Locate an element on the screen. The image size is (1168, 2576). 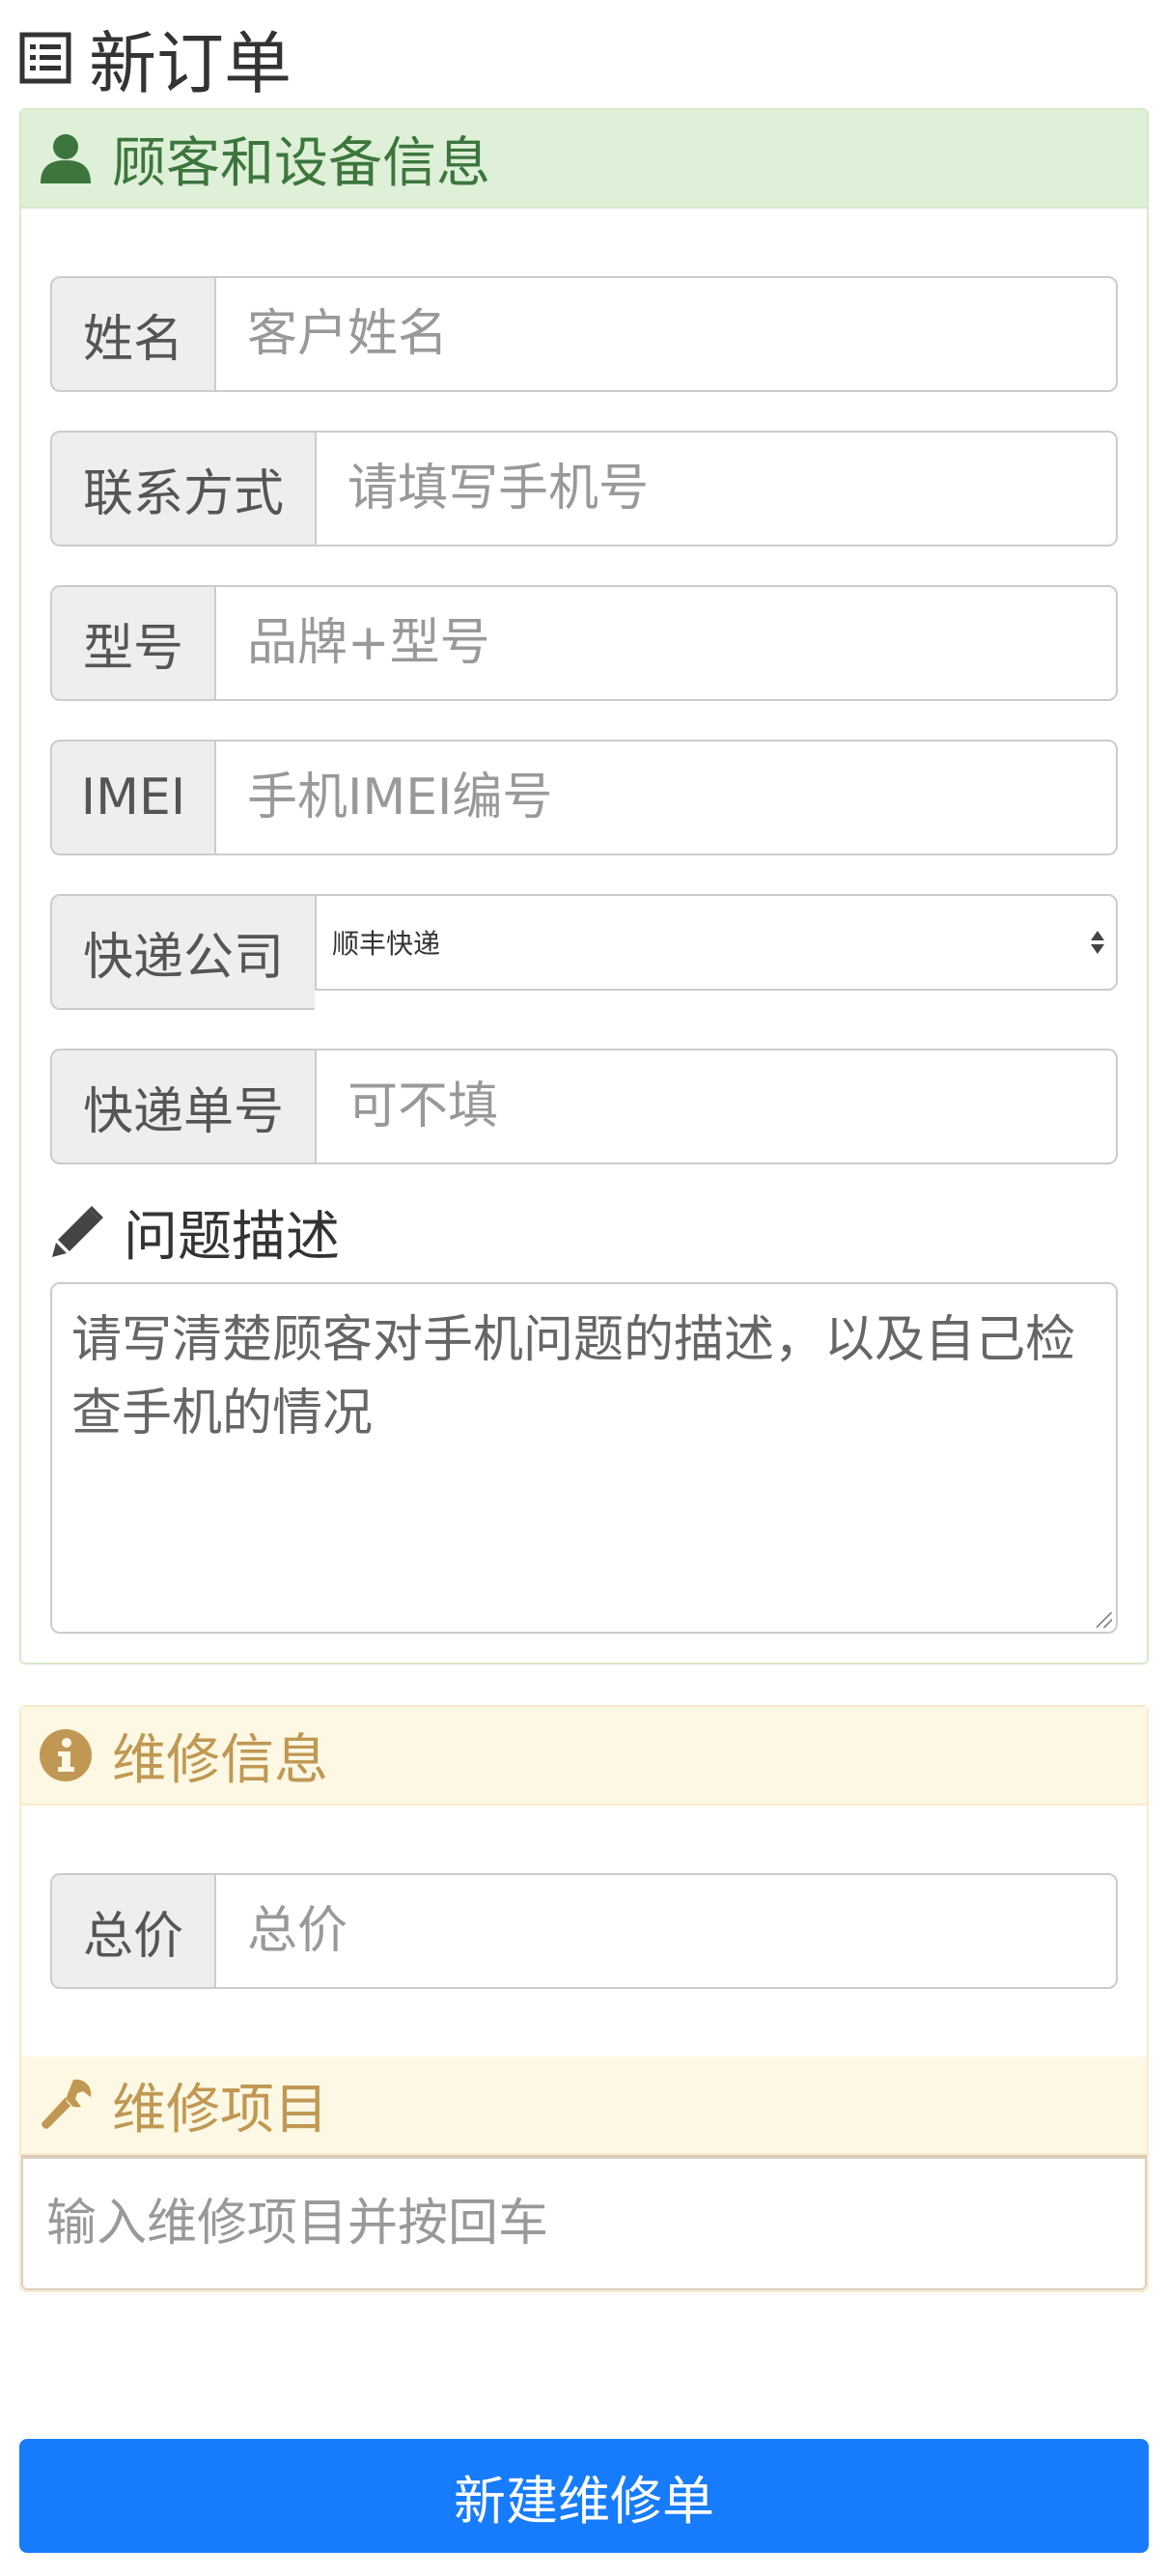
list-icon is located at coordinates (45, 58).